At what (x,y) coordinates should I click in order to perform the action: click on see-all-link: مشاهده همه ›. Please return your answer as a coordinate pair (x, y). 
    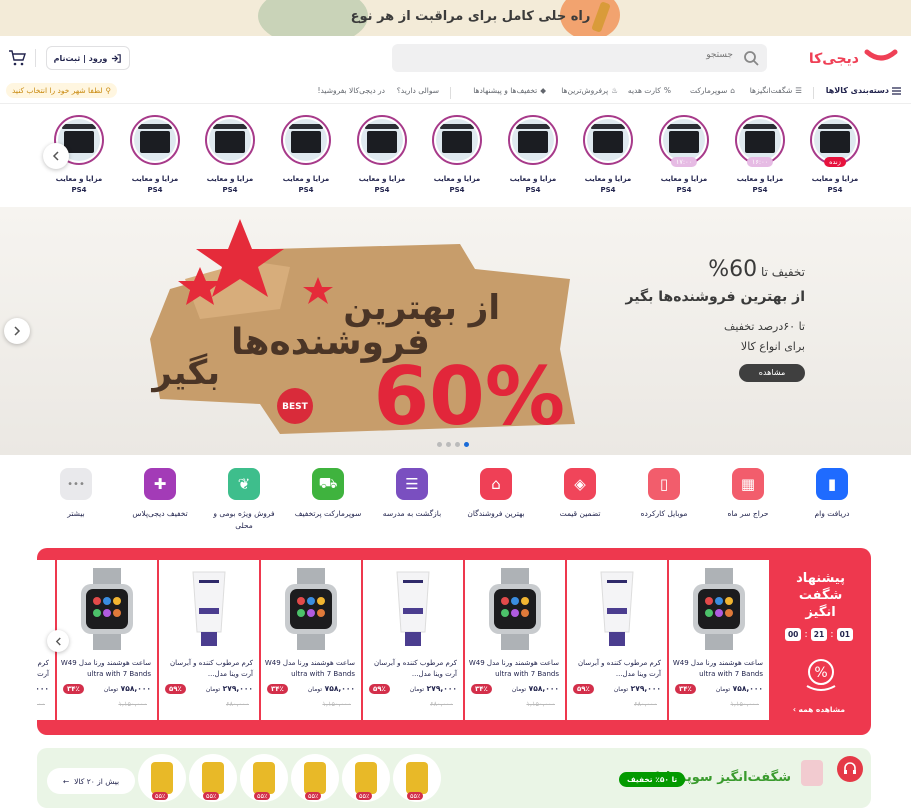
    Looking at the image, I should click on (819, 709).